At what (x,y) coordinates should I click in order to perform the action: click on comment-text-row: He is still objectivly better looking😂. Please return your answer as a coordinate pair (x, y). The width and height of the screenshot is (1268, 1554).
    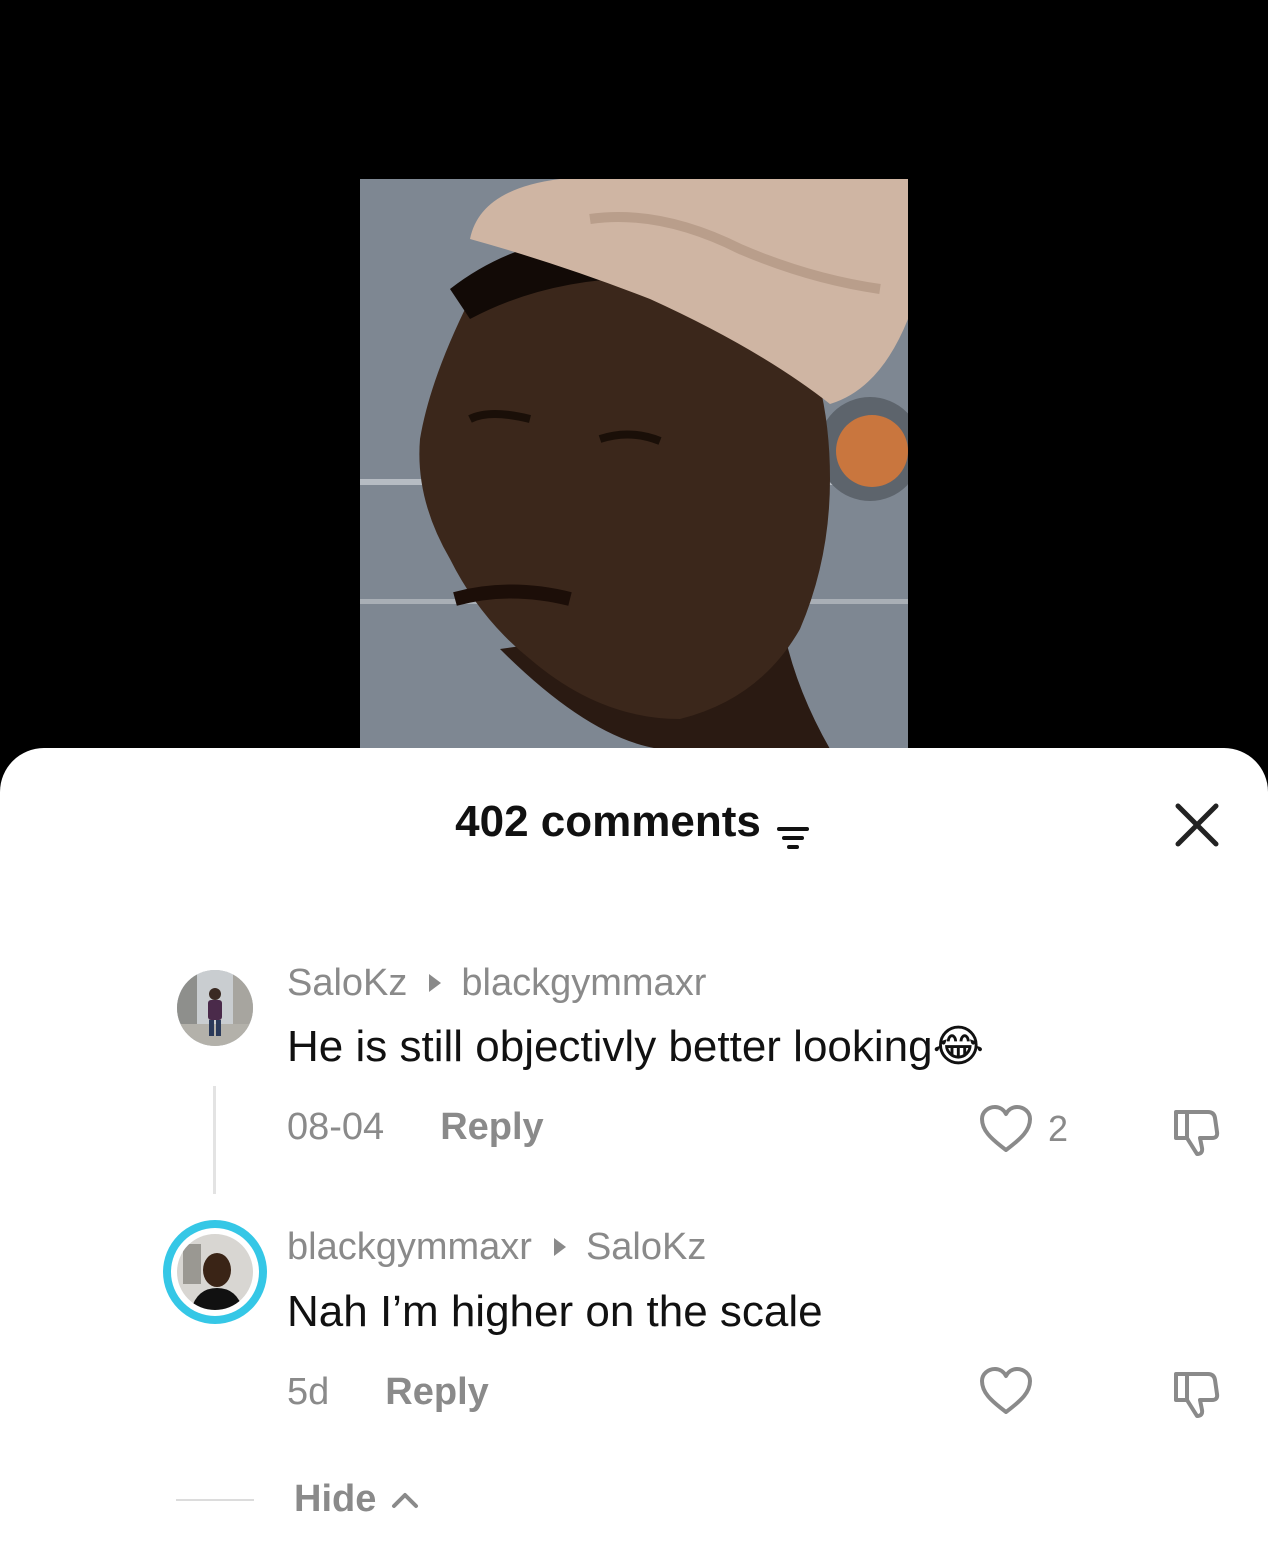
    Looking at the image, I should click on (635, 1047).